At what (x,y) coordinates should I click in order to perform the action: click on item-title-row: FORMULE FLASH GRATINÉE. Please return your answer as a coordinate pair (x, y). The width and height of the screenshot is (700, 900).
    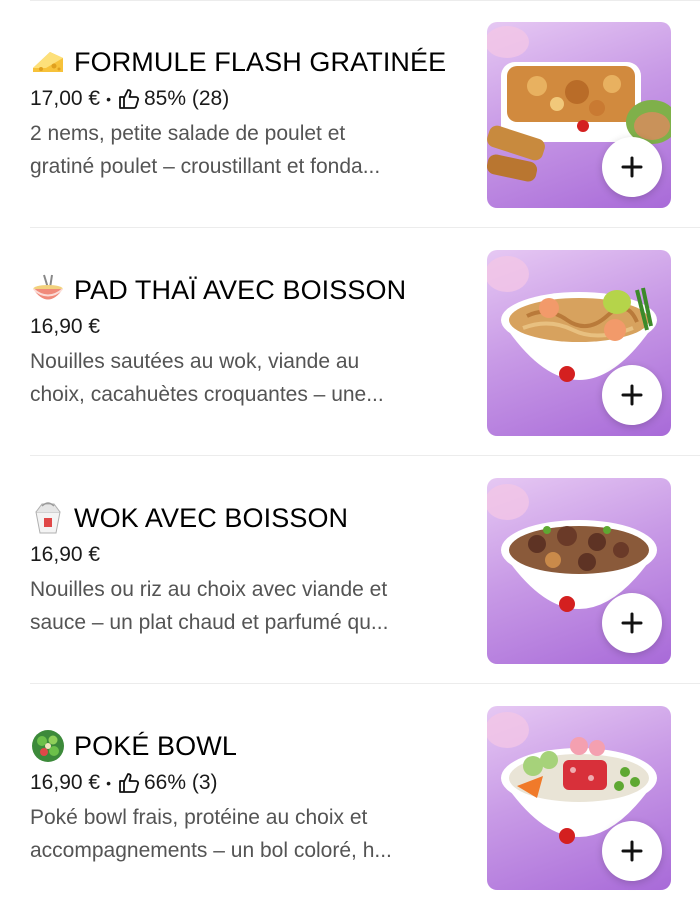
    Looking at the image, I should click on (238, 62).